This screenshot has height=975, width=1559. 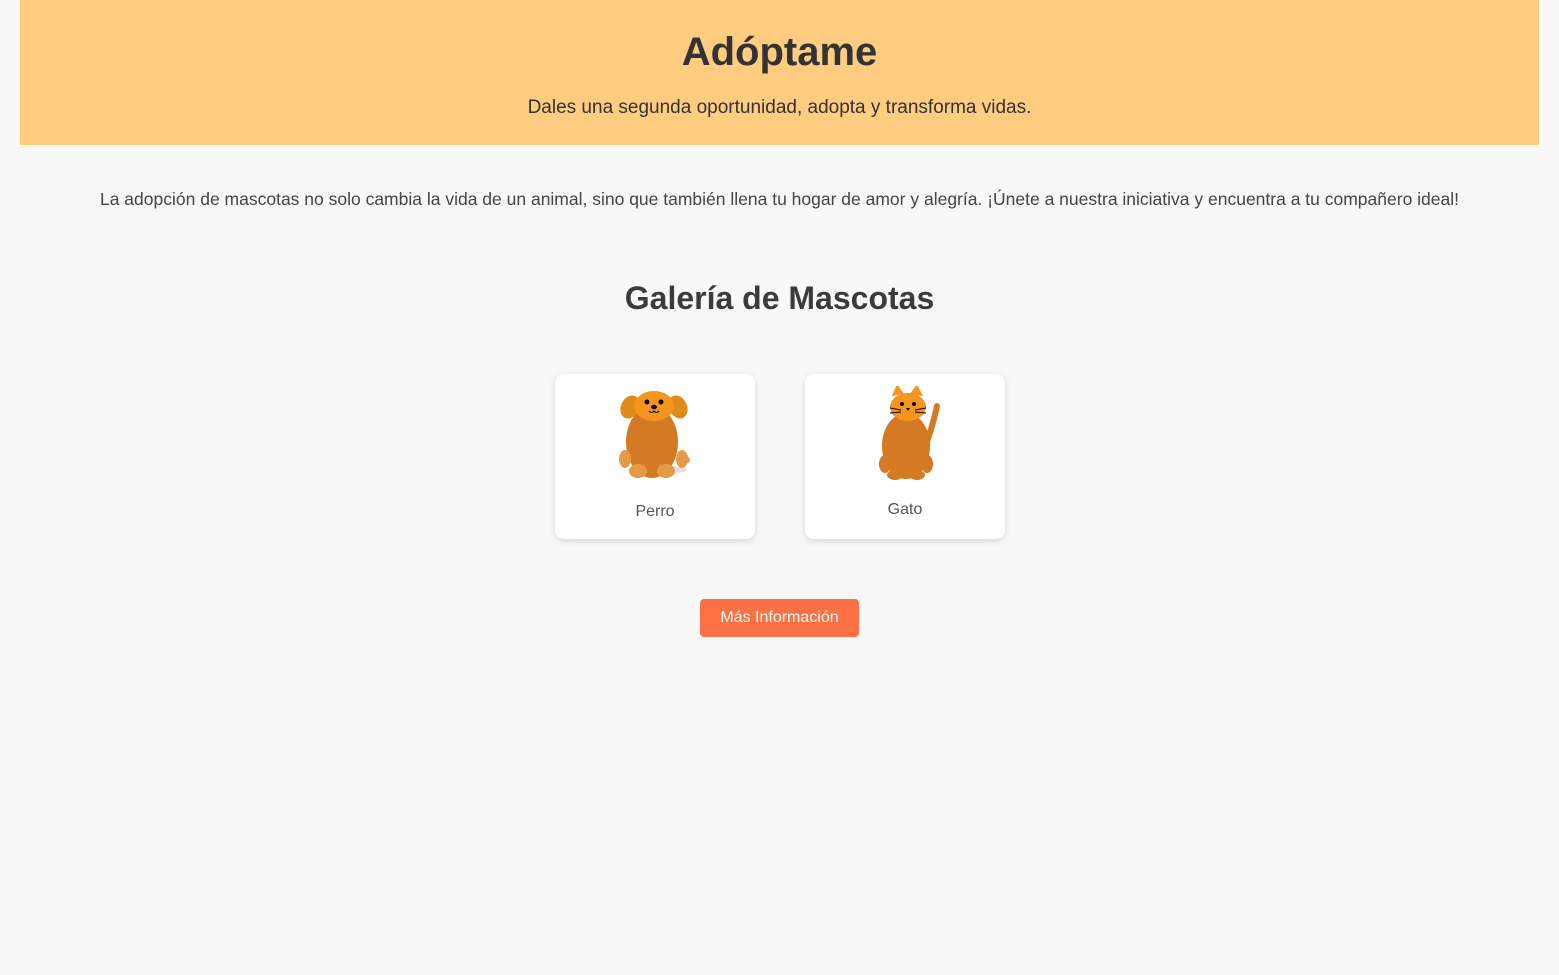 I want to click on pet-card-cat: Gato, so click(x=905, y=456).